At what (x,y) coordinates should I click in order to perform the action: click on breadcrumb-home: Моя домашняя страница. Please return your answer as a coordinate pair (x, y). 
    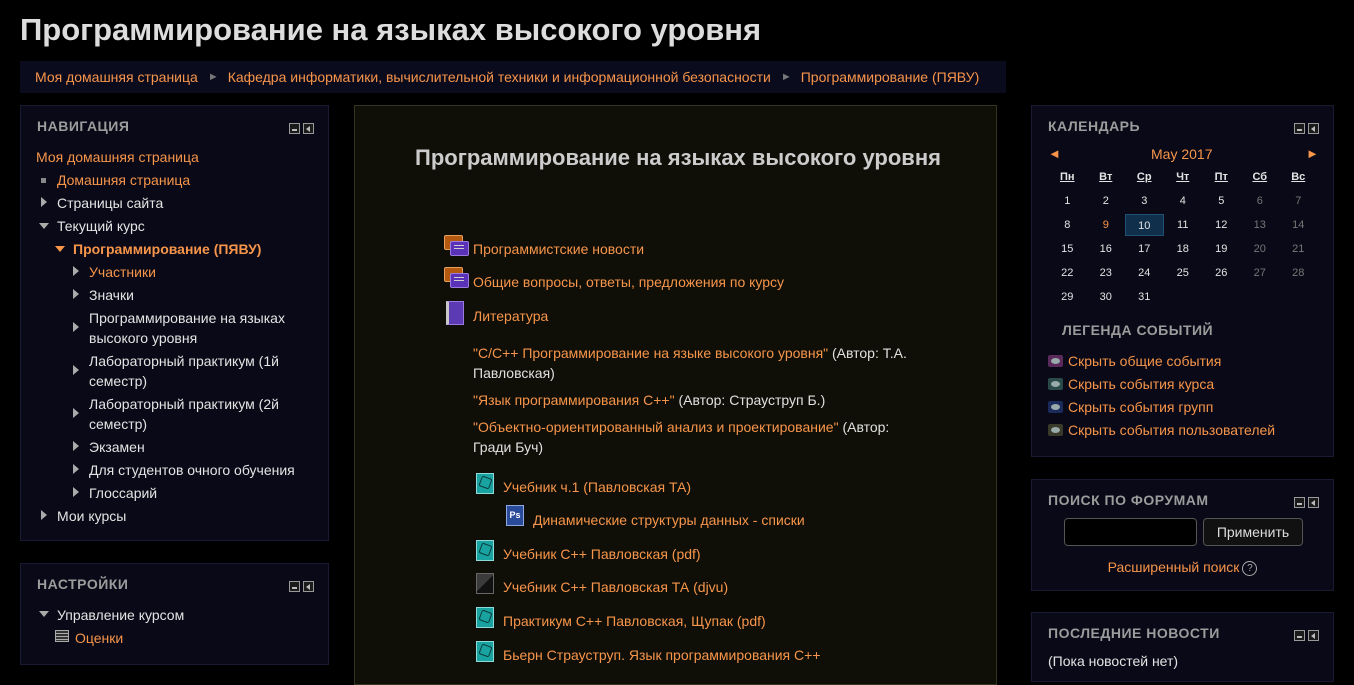
    Looking at the image, I should click on (116, 77).